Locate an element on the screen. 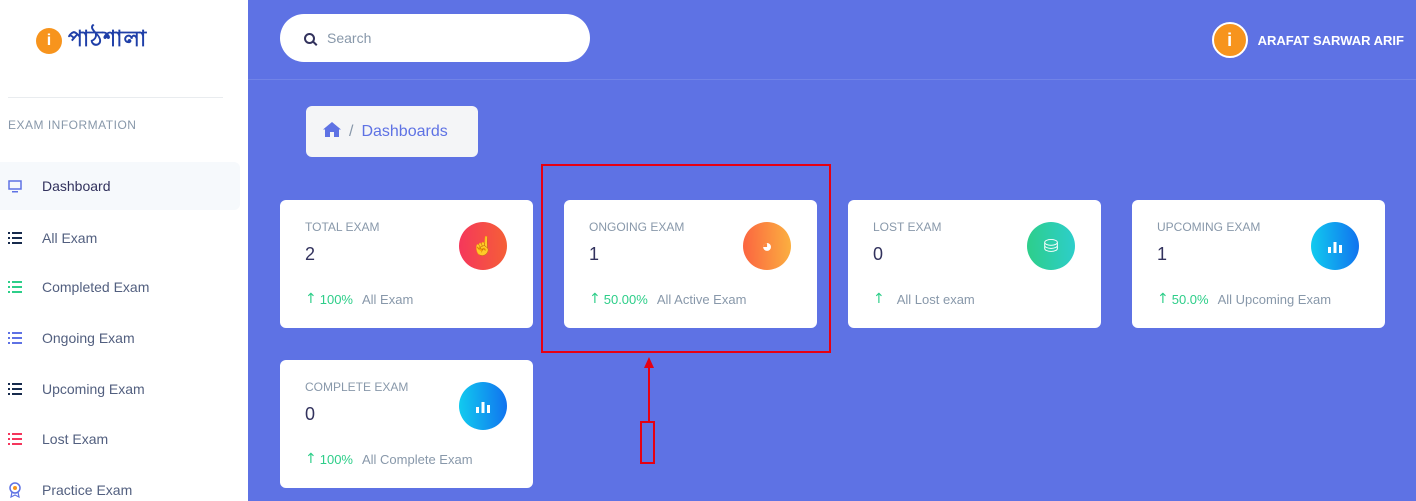 This screenshot has height=501, width=1416. stat-card-total-exam: TOTAL EXAM 2 ☝ ↑ 100% All Exam is located at coordinates (406, 264).